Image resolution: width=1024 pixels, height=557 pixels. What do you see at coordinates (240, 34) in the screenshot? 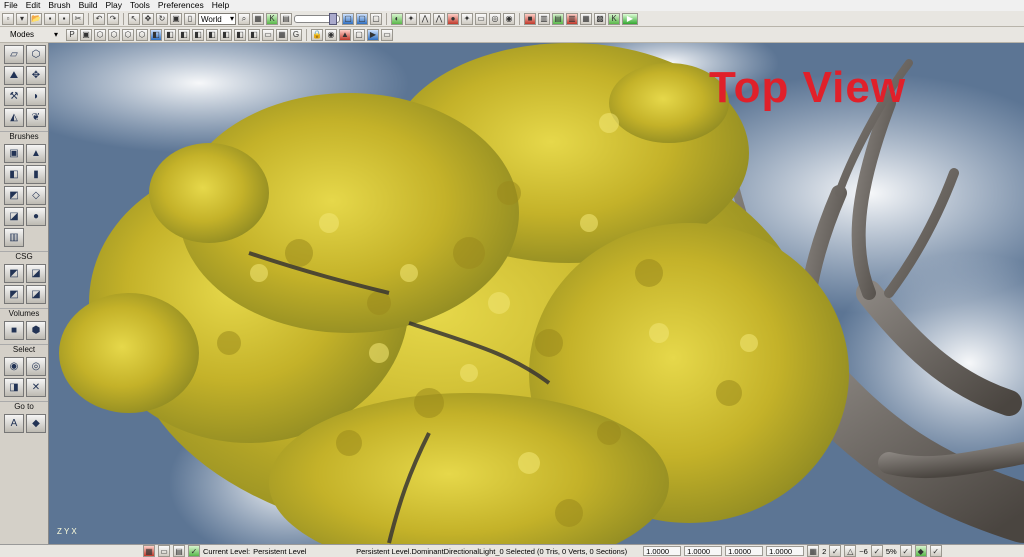
I see `lightmap-density-icon: ◧` at bounding box center [240, 34].